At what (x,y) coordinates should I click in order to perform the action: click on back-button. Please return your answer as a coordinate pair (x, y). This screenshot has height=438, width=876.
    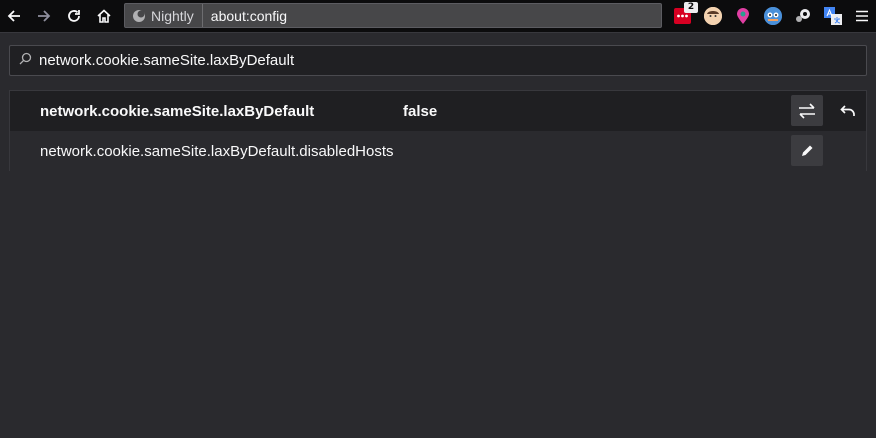
    Looking at the image, I should click on (14, 16).